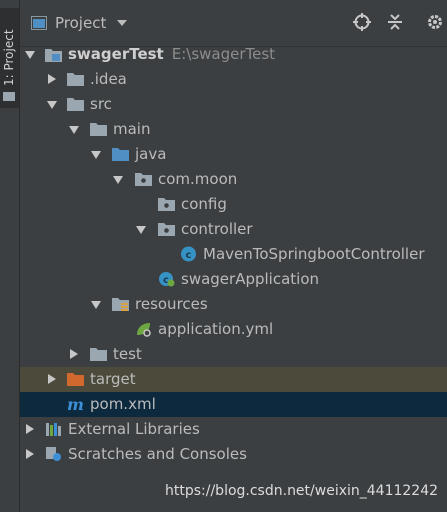  I want to click on svg-text: c, so click(189, 255).